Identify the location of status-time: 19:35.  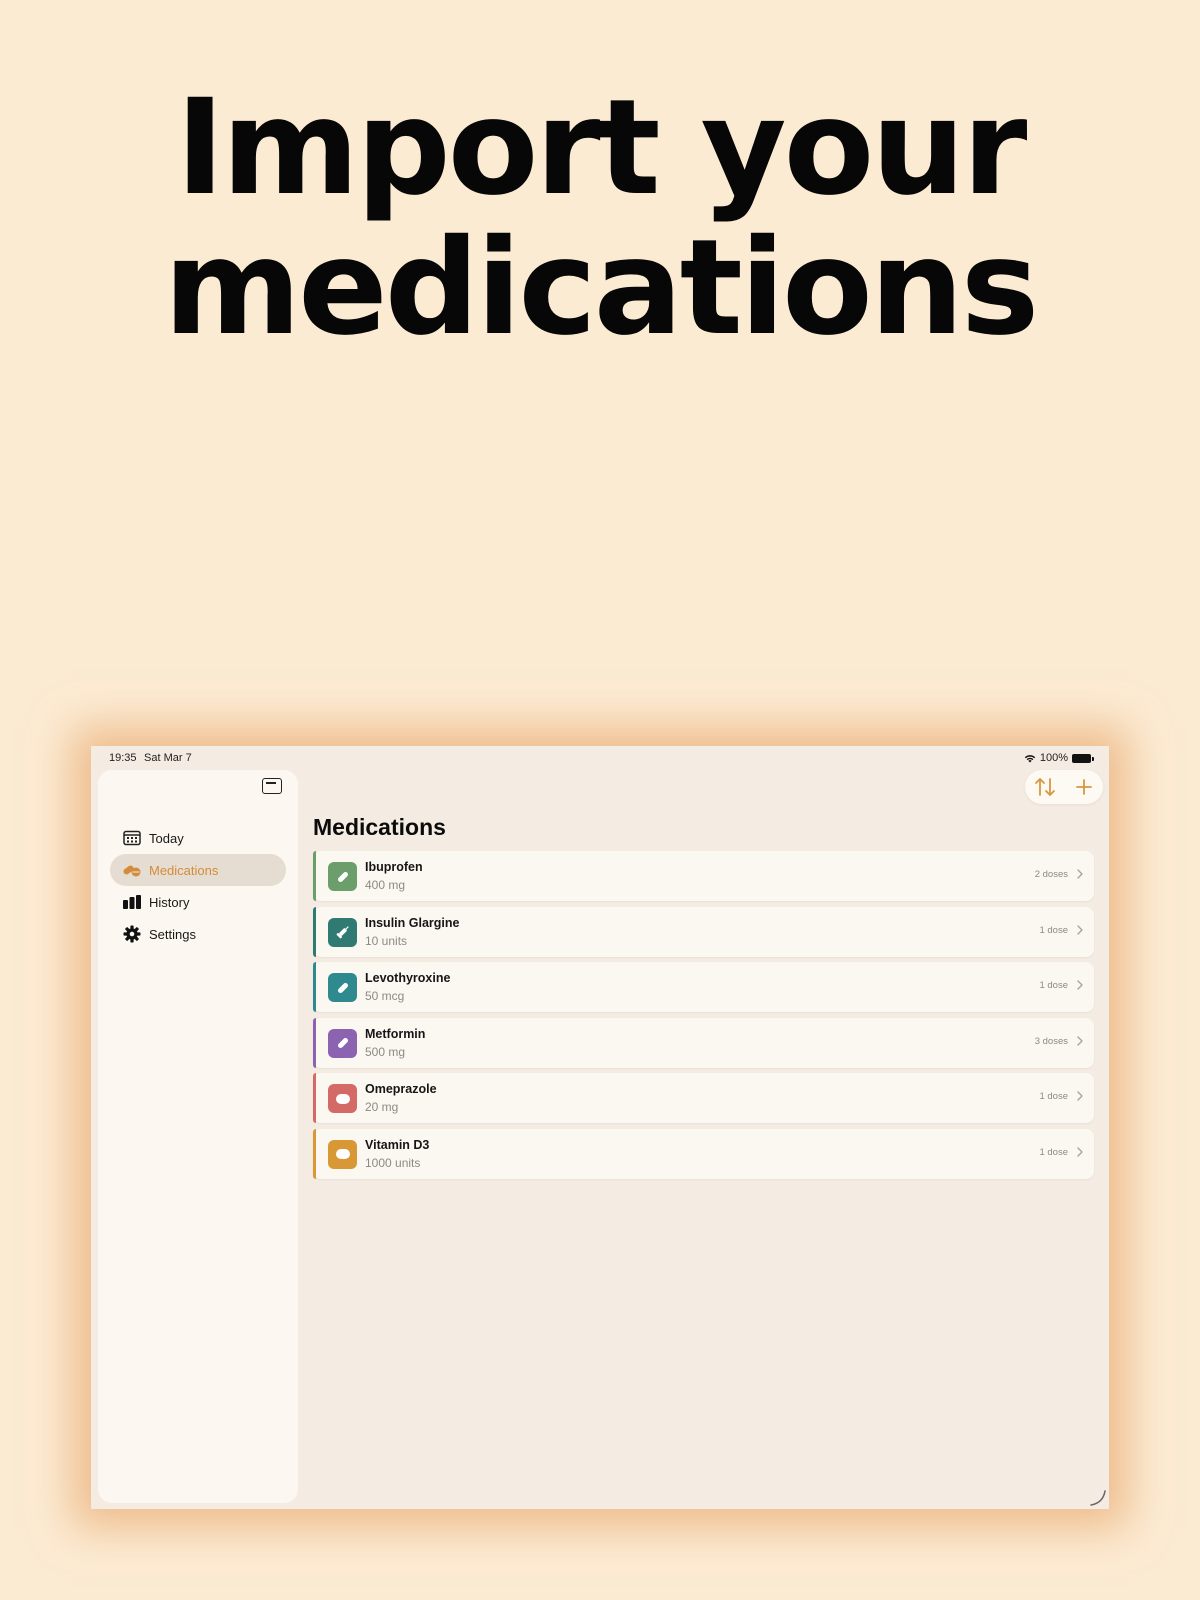
(123, 758).